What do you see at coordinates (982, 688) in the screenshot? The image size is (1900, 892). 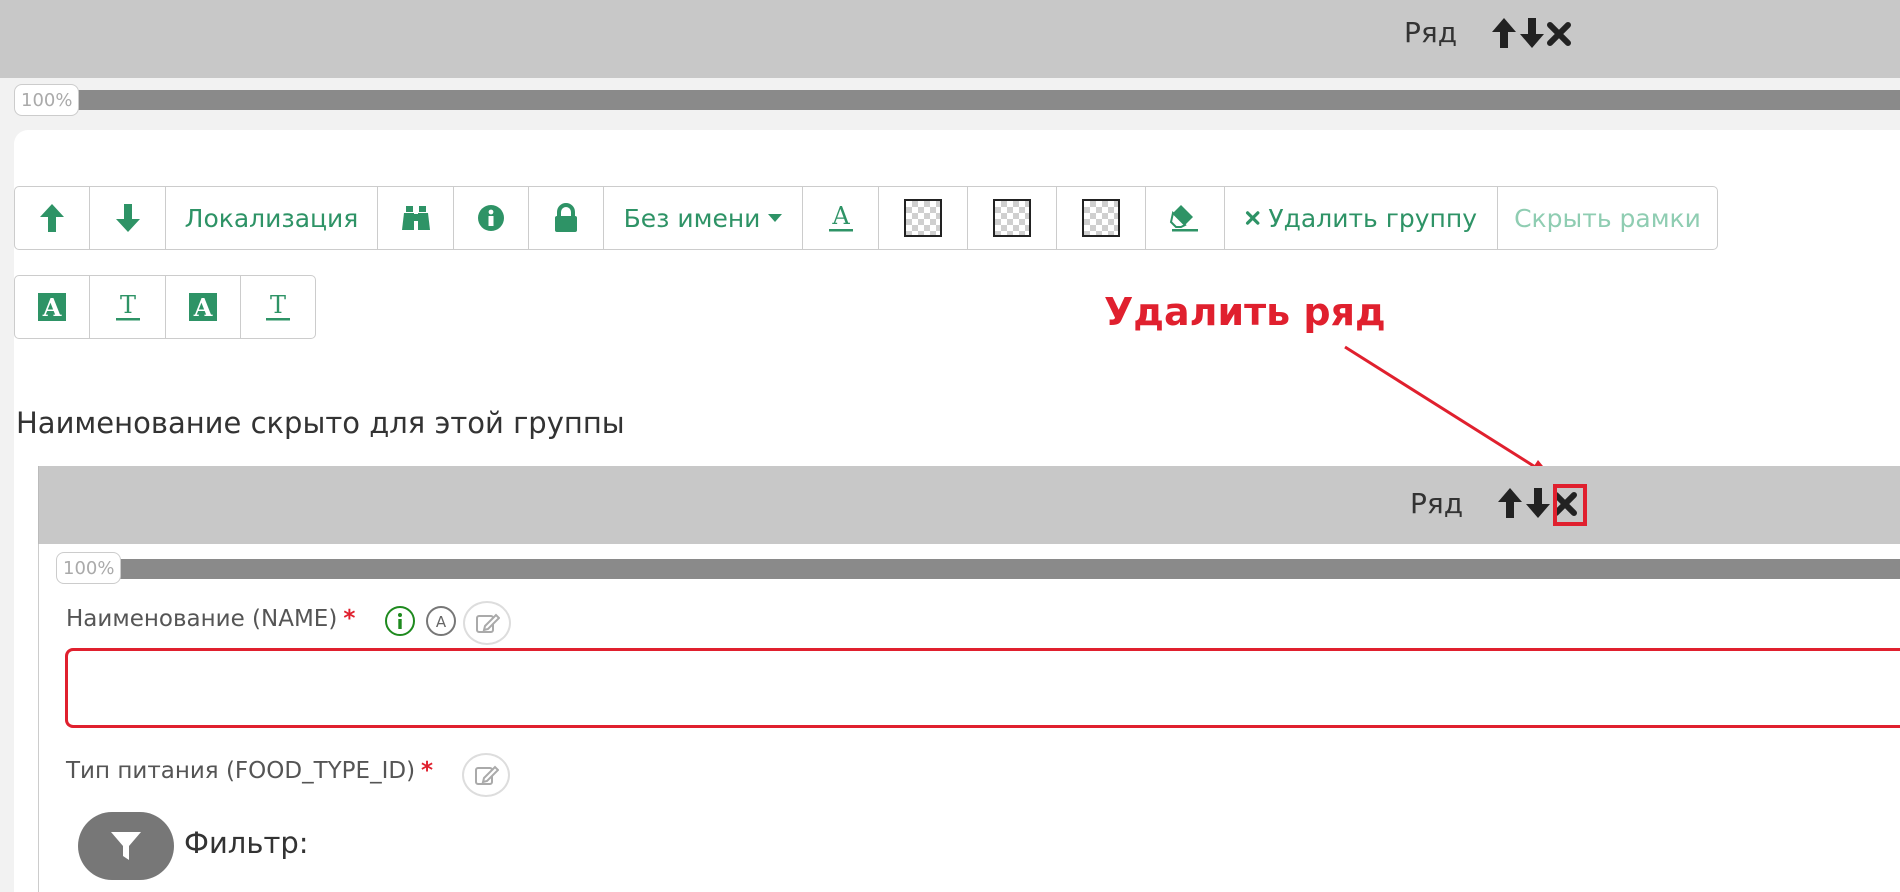 I see `name-input` at bounding box center [982, 688].